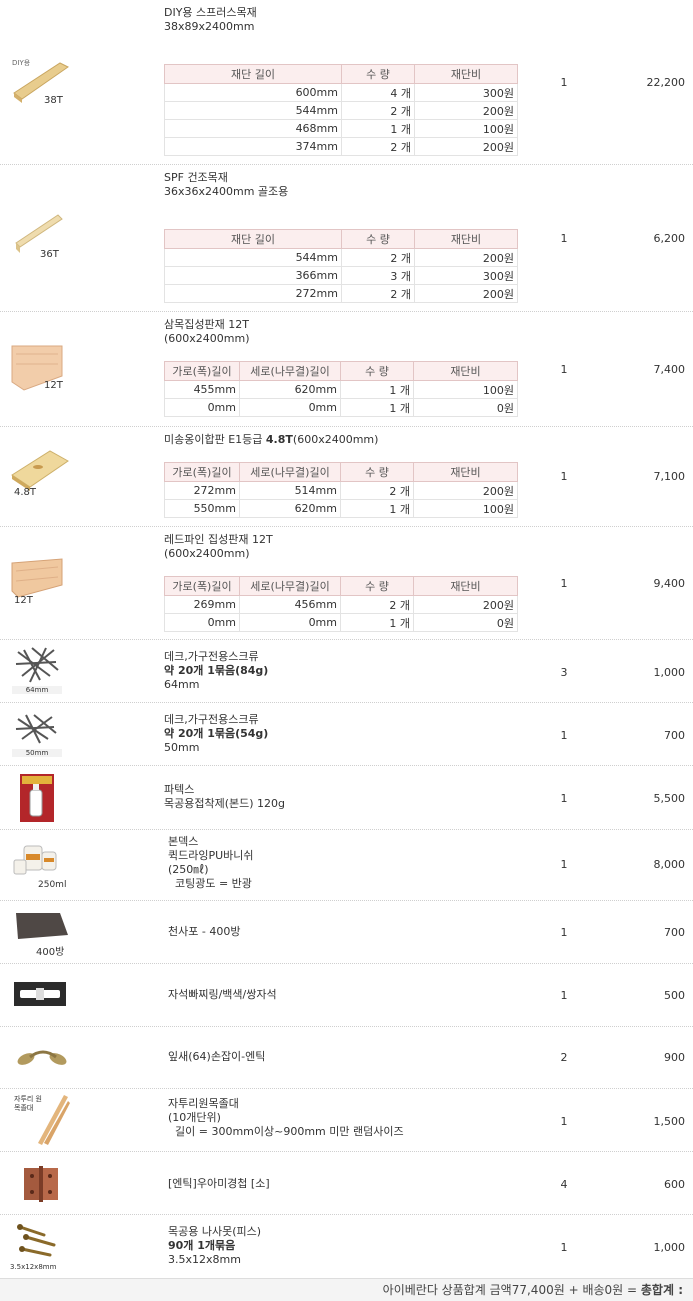 Image resolution: width=693 pixels, height=1301 pixels. What do you see at coordinates (40, 1123) in the screenshot?
I see `product-thumbnail: 자투리 원목졸대` at bounding box center [40, 1123].